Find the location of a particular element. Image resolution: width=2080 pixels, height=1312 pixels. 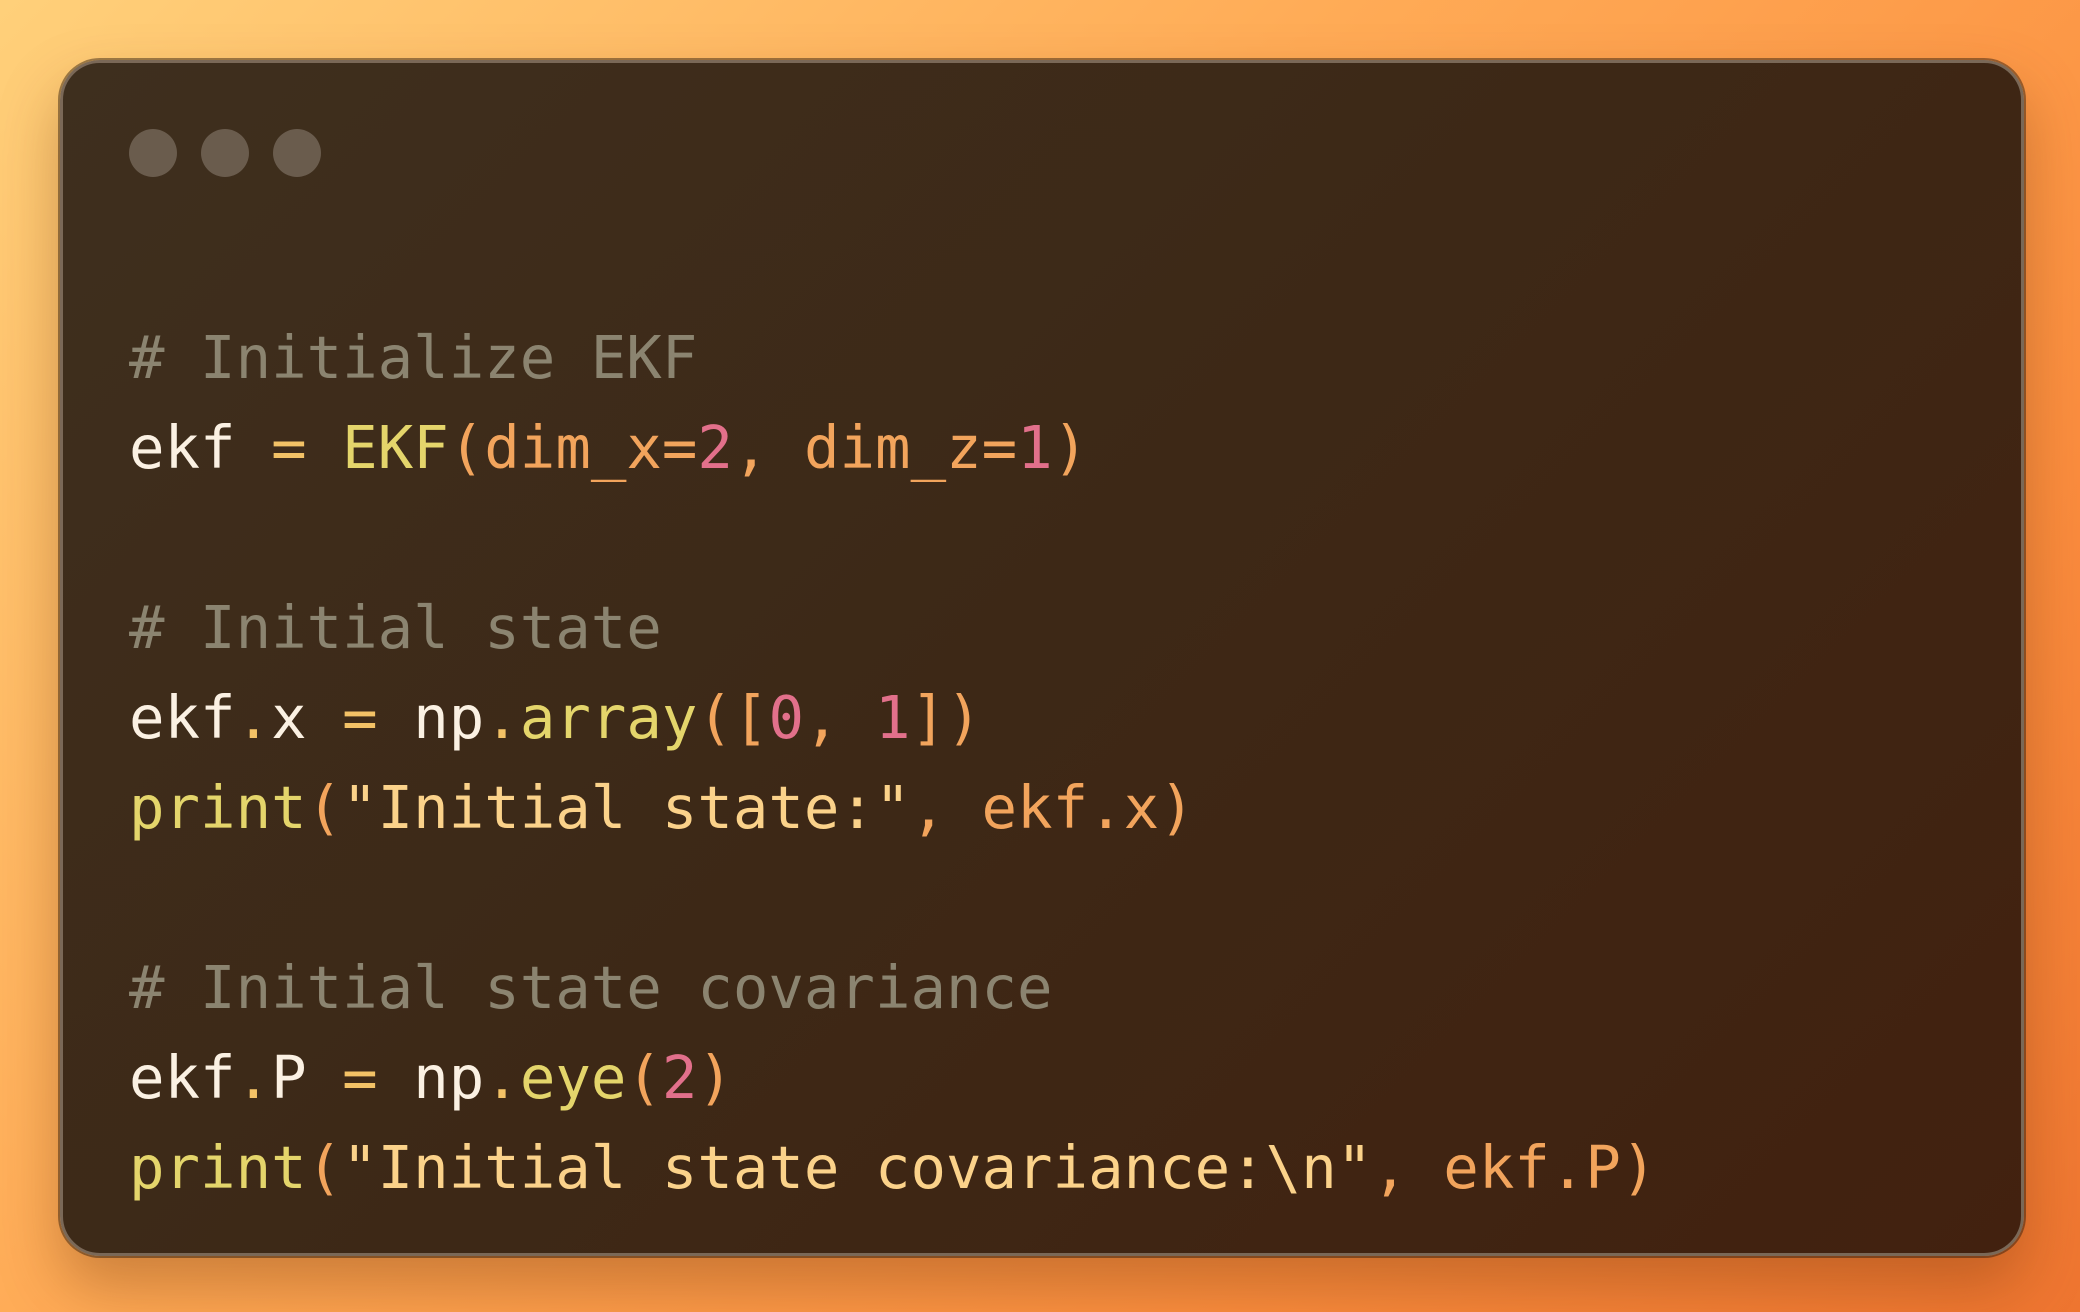

code-token-str: "Initial state covariance:\n" is located at coordinates (857, 1167).